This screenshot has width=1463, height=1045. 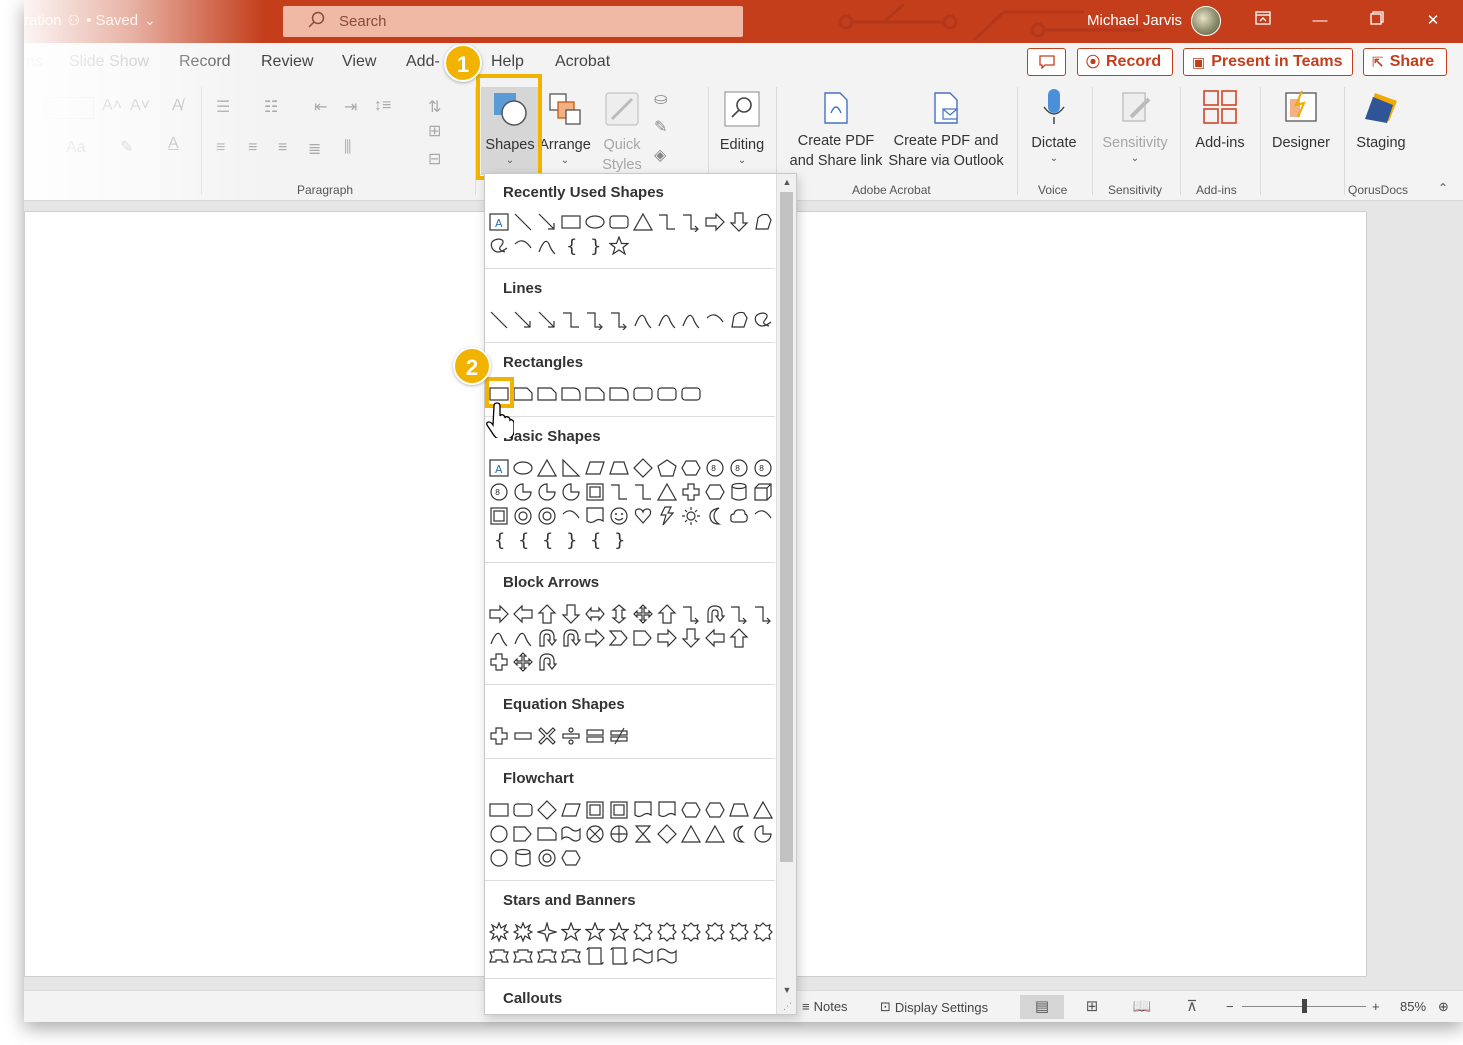 I want to click on grow-font-icon: A˄, so click(x=112, y=106).